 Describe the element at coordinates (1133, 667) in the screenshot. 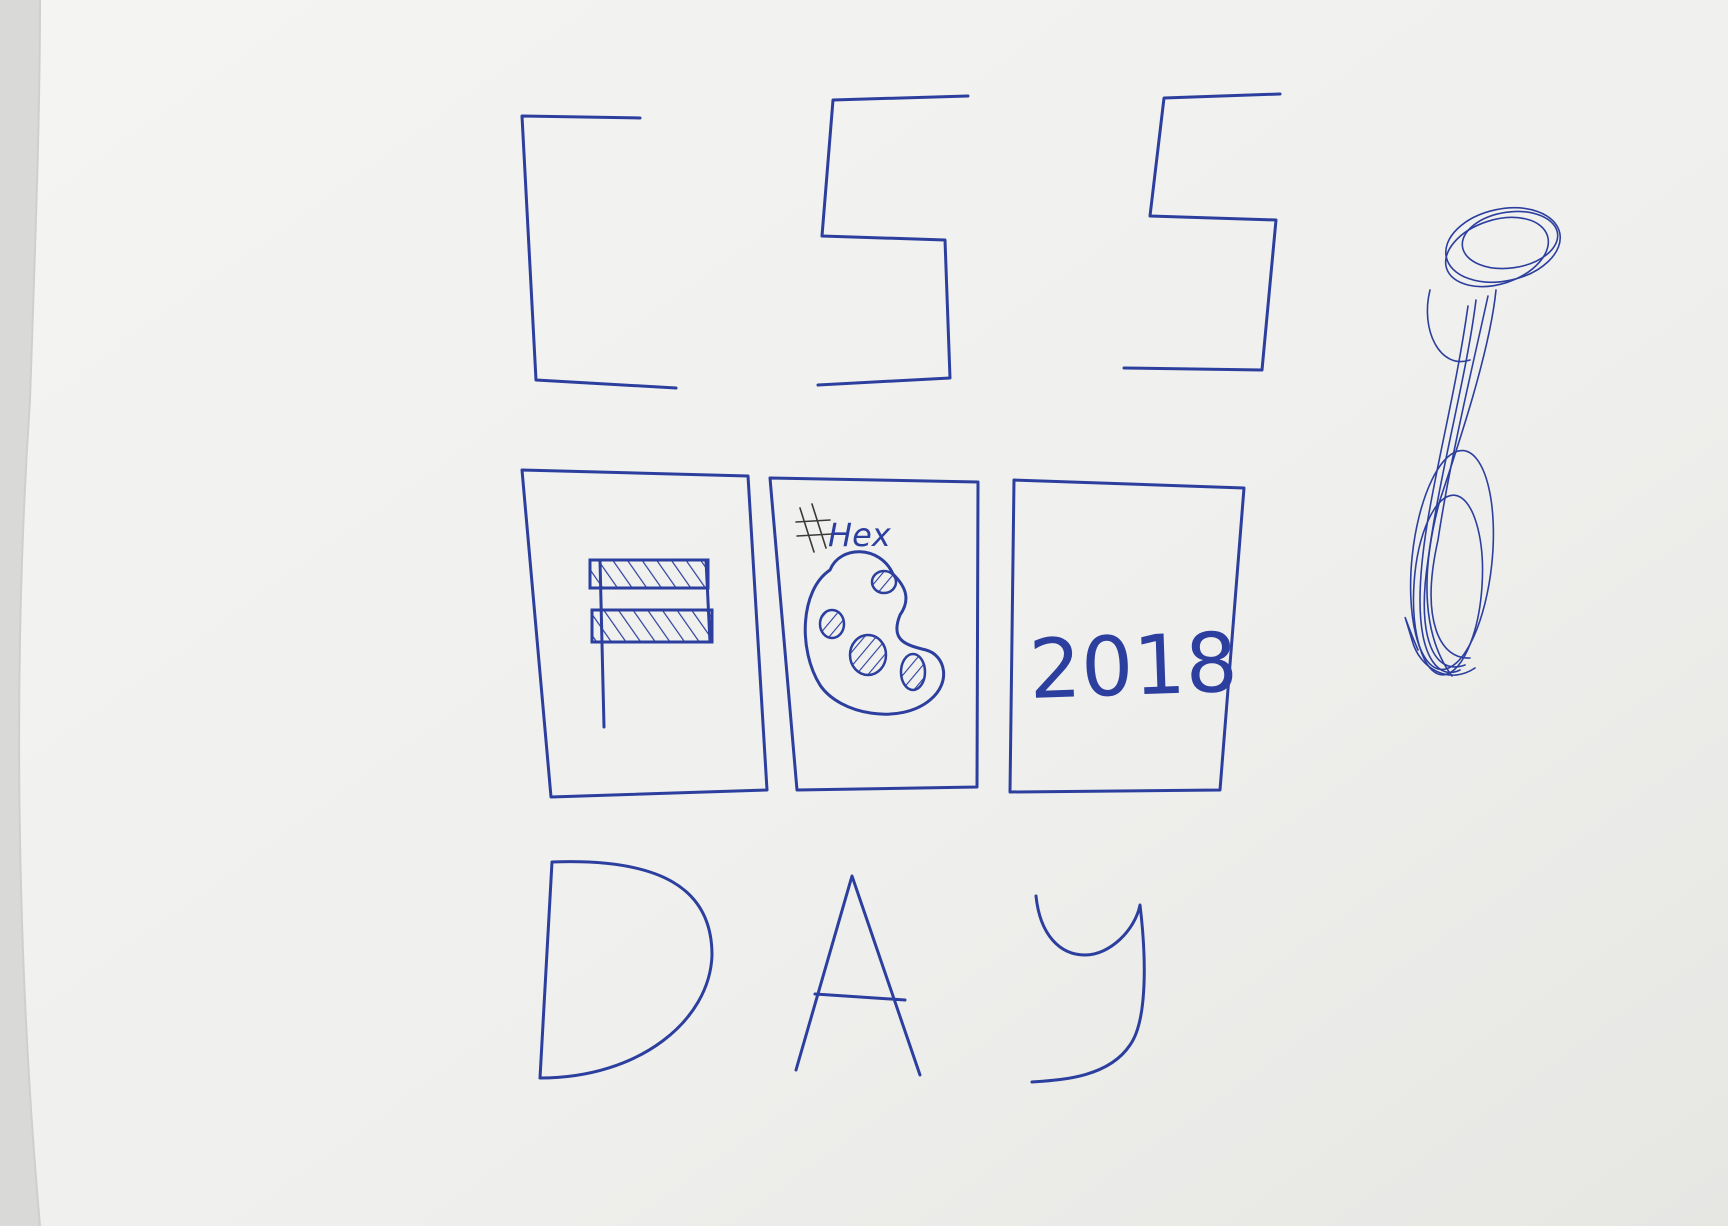

I see `panel-year-text: 2018` at that location.